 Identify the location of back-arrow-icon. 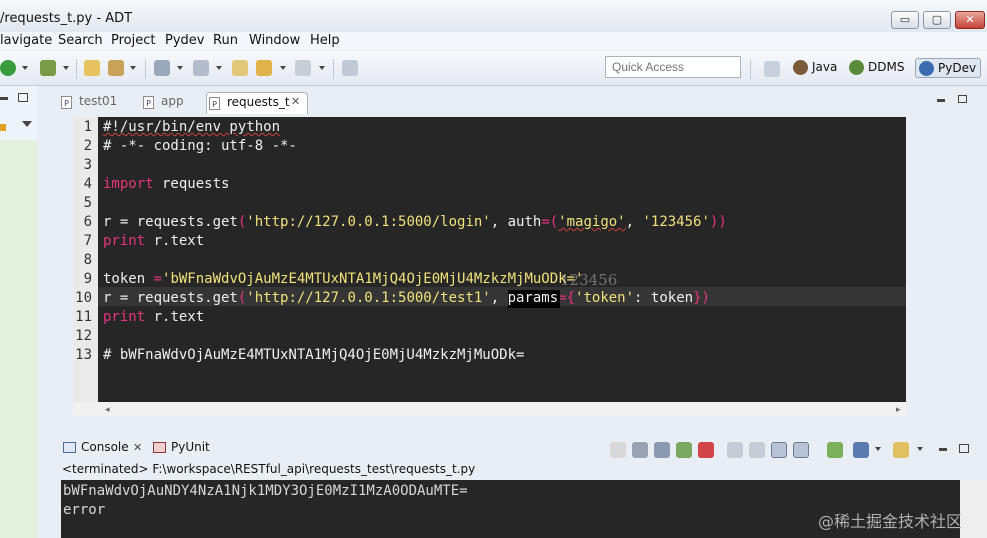
(264, 68).